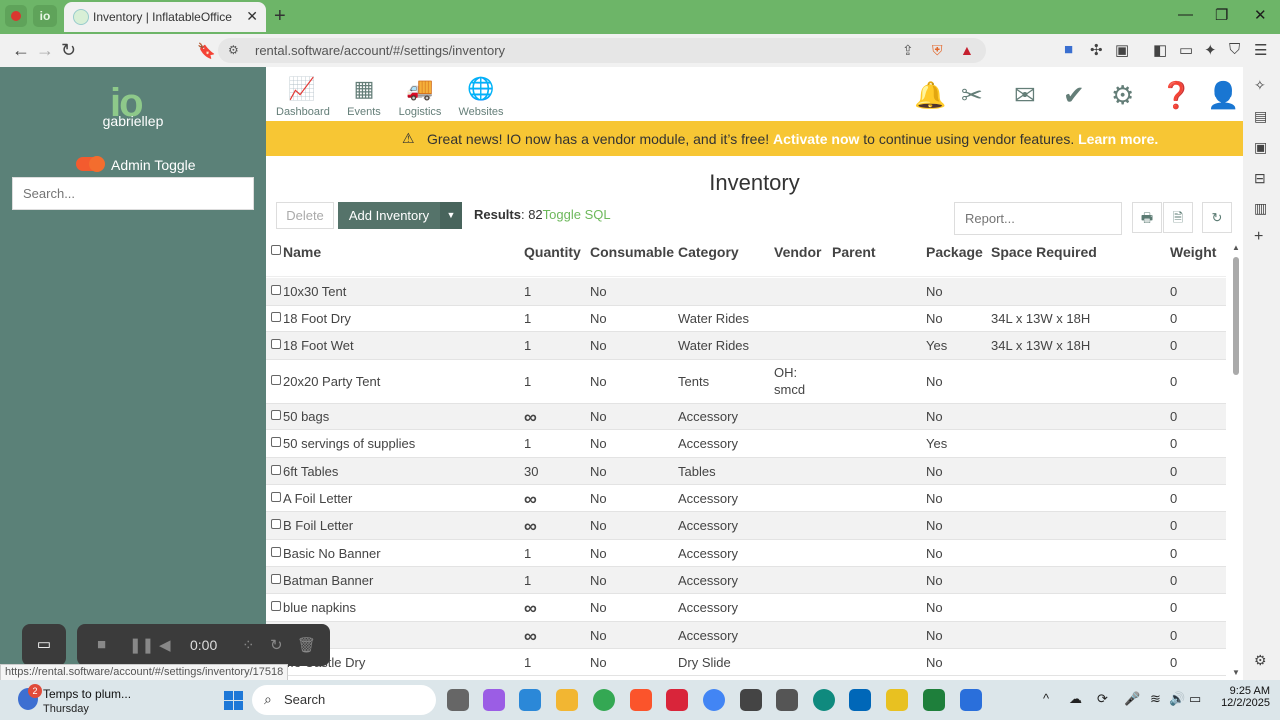  I want to click on store-icon, so click(530, 700).